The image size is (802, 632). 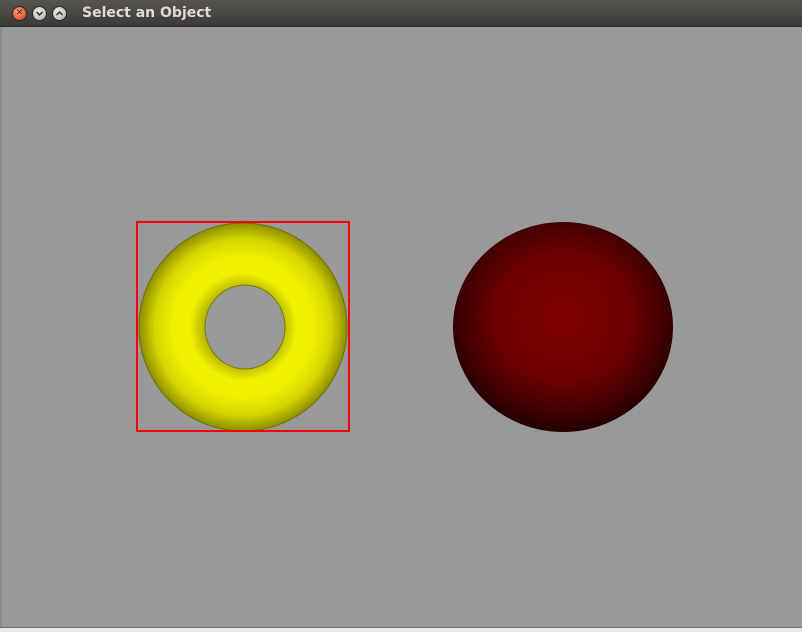 I want to click on chevron-down-icon, so click(x=39, y=14).